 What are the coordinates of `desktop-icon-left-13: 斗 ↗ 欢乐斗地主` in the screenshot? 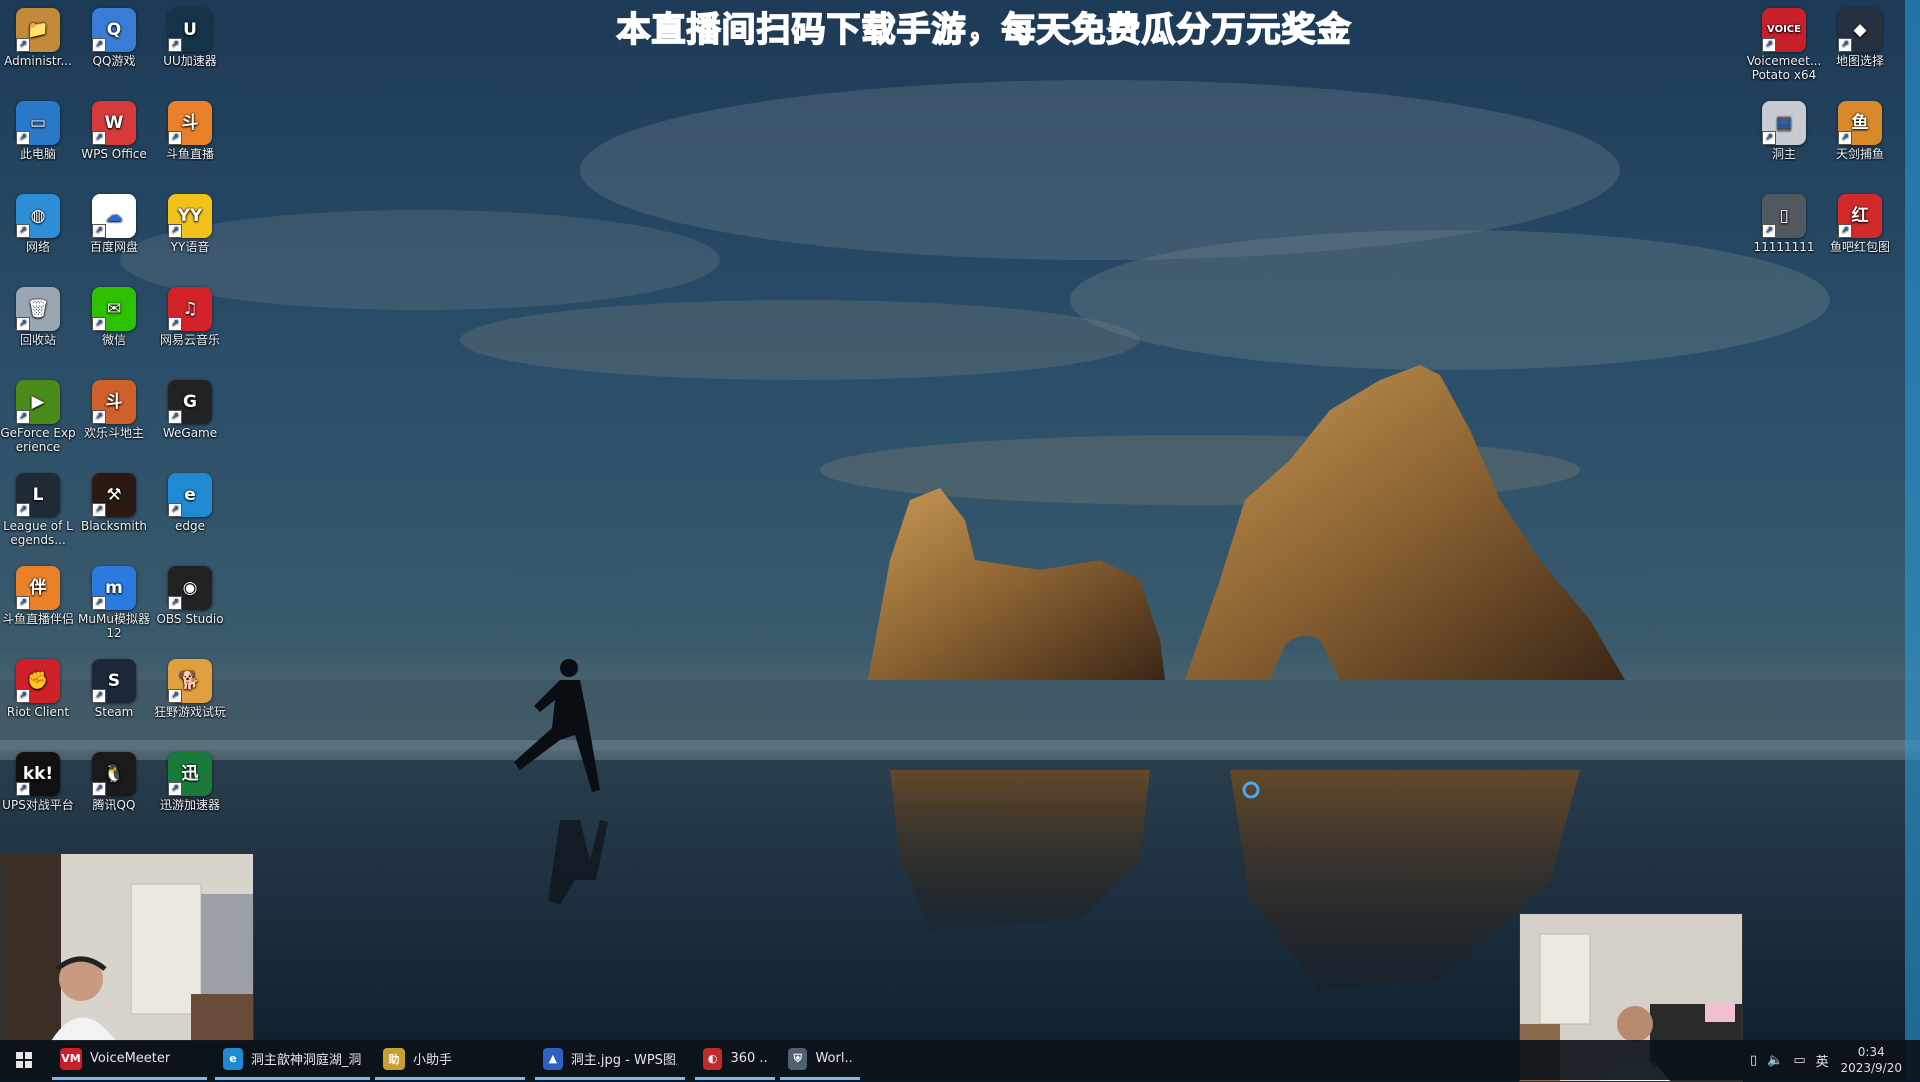 It's located at (114, 408).